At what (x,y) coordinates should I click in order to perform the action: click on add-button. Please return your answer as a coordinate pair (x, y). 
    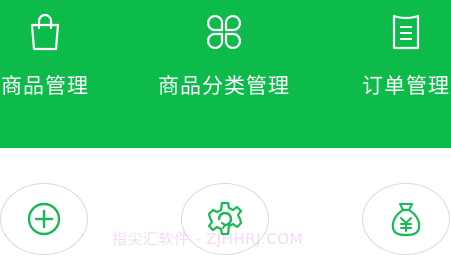
    Looking at the image, I should click on (44, 219).